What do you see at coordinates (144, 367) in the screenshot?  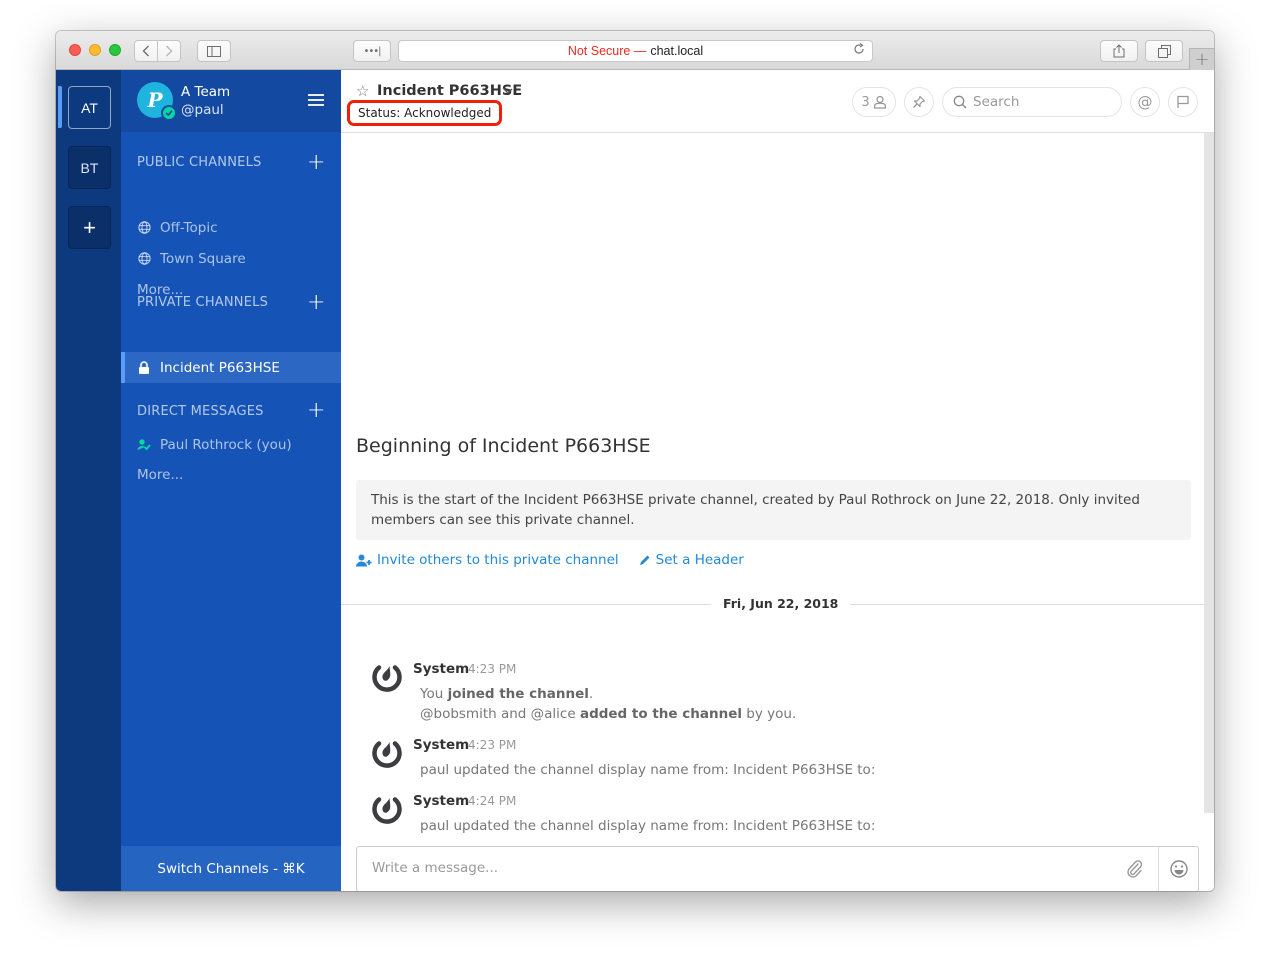 I see `lock-icon` at bounding box center [144, 367].